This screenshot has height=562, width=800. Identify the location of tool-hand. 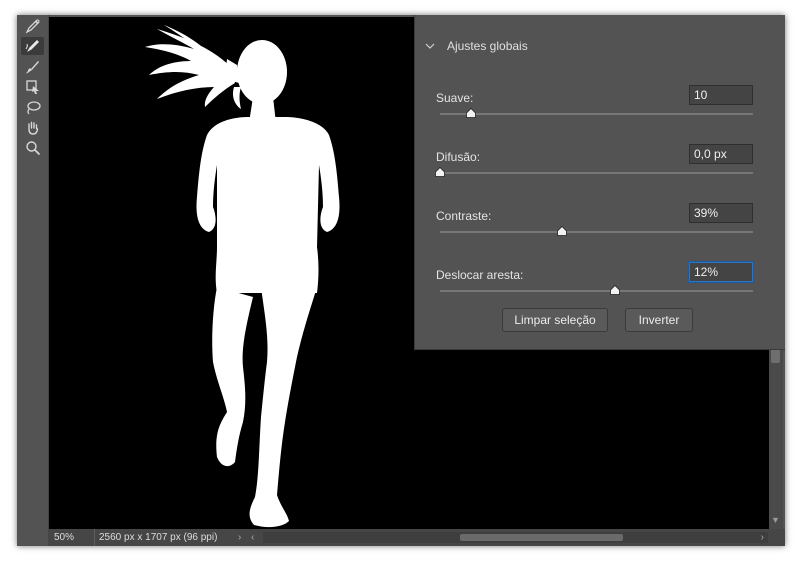
(32, 128).